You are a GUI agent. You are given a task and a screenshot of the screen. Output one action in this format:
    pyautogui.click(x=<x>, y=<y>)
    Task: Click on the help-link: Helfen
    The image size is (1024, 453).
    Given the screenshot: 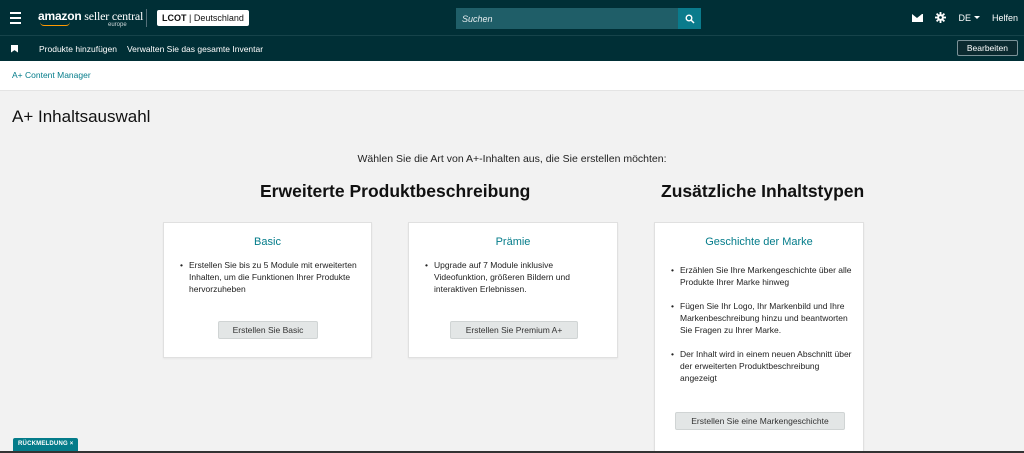 What is the action you would take?
    pyautogui.click(x=1005, y=18)
    